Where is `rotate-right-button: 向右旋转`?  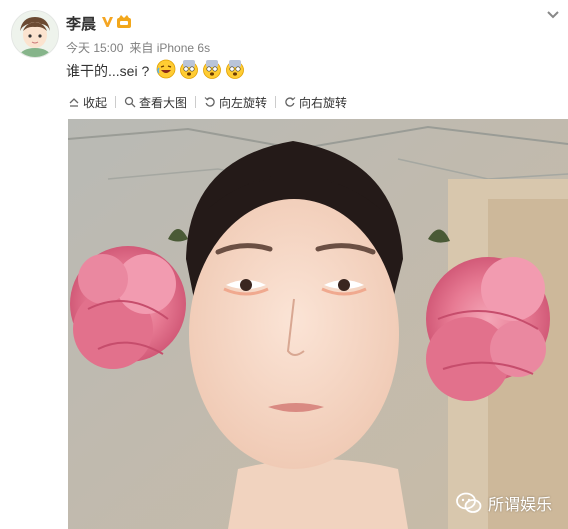
rotate-right-button: 向右旋转 is located at coordinates (315, 102).